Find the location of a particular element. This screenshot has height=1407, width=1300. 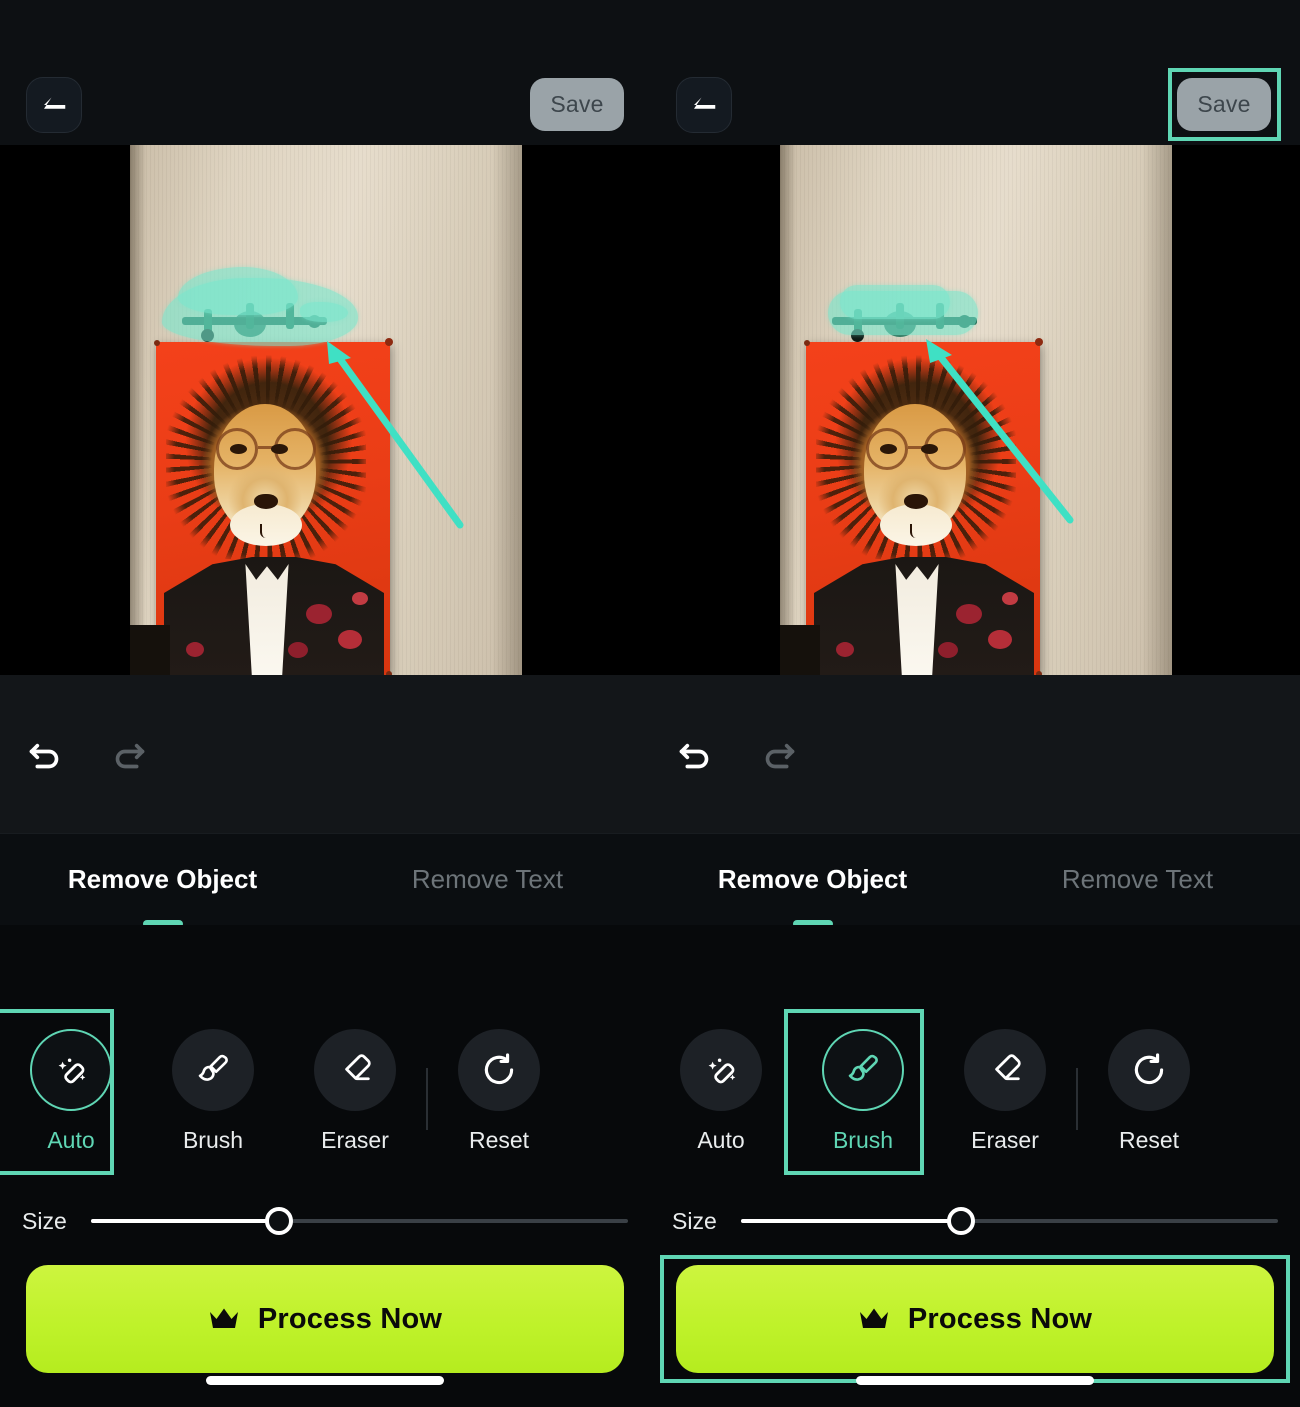

selection-mask-brush-upper is located at coordinates (895, 302).